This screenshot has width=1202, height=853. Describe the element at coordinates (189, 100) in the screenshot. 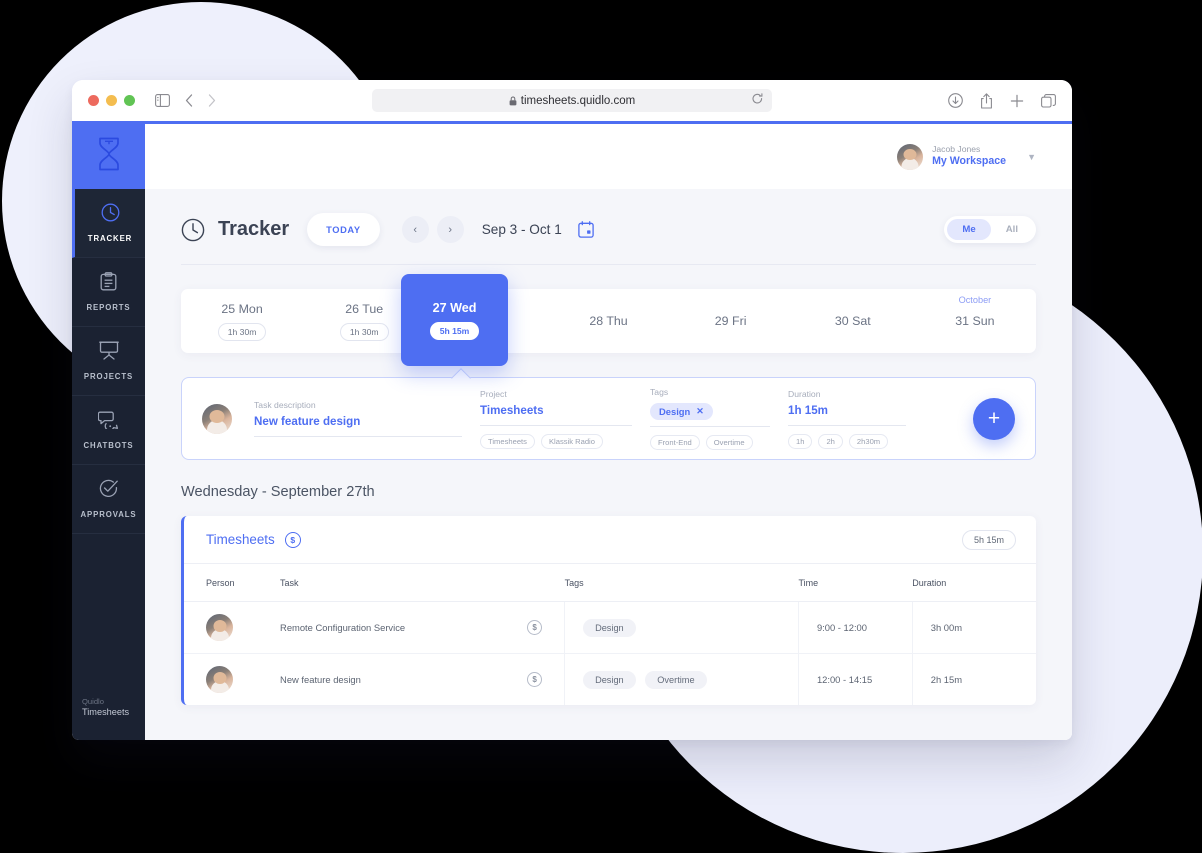

I see `back-arrow-icon` at that location.